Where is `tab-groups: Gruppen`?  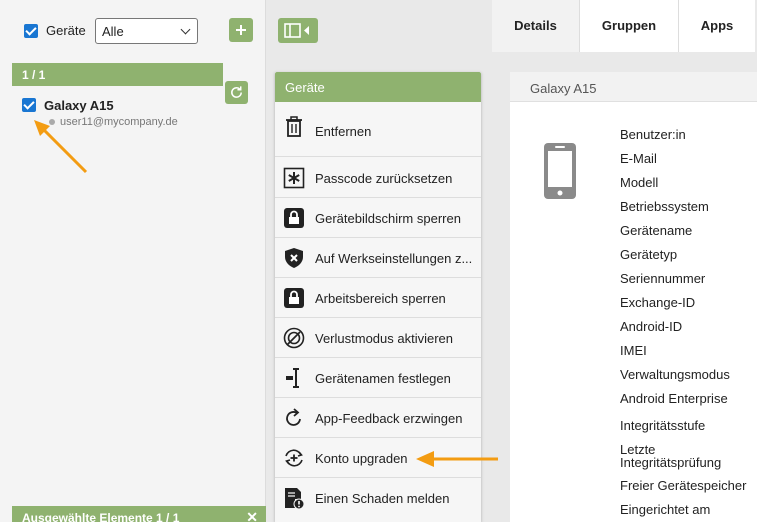
tab-groups: Gruppen is located at coordinates (628, 26).